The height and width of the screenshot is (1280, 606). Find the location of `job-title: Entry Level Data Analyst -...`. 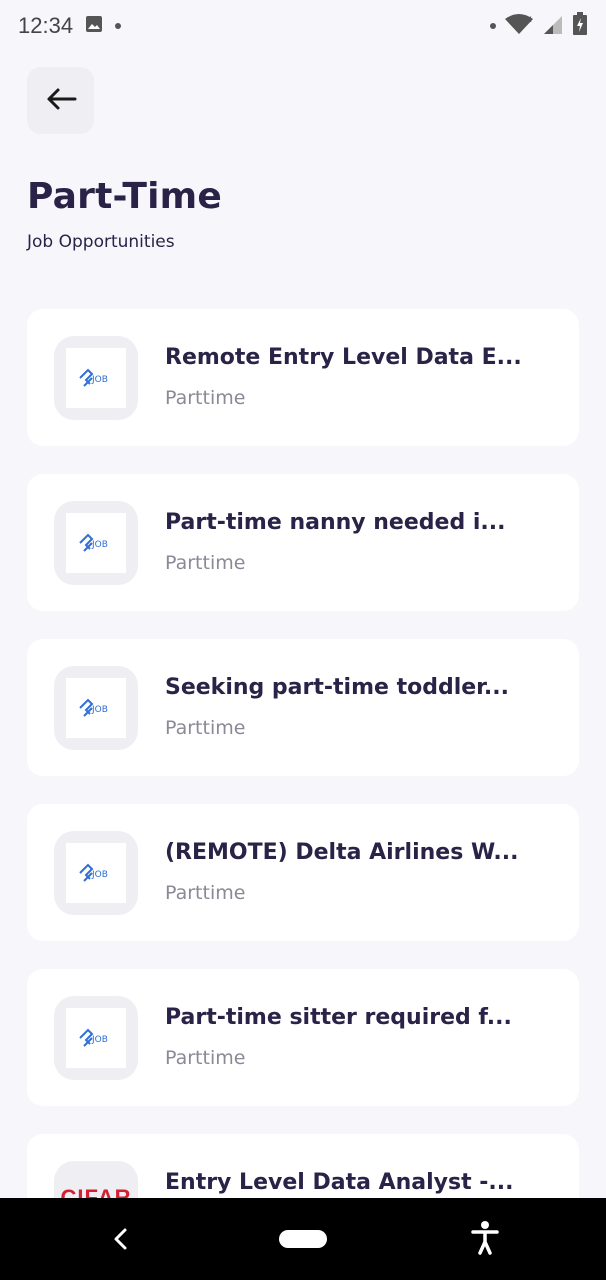

job-title: Entry Level Data Analyst -... is located at coordinates (339, 1182).